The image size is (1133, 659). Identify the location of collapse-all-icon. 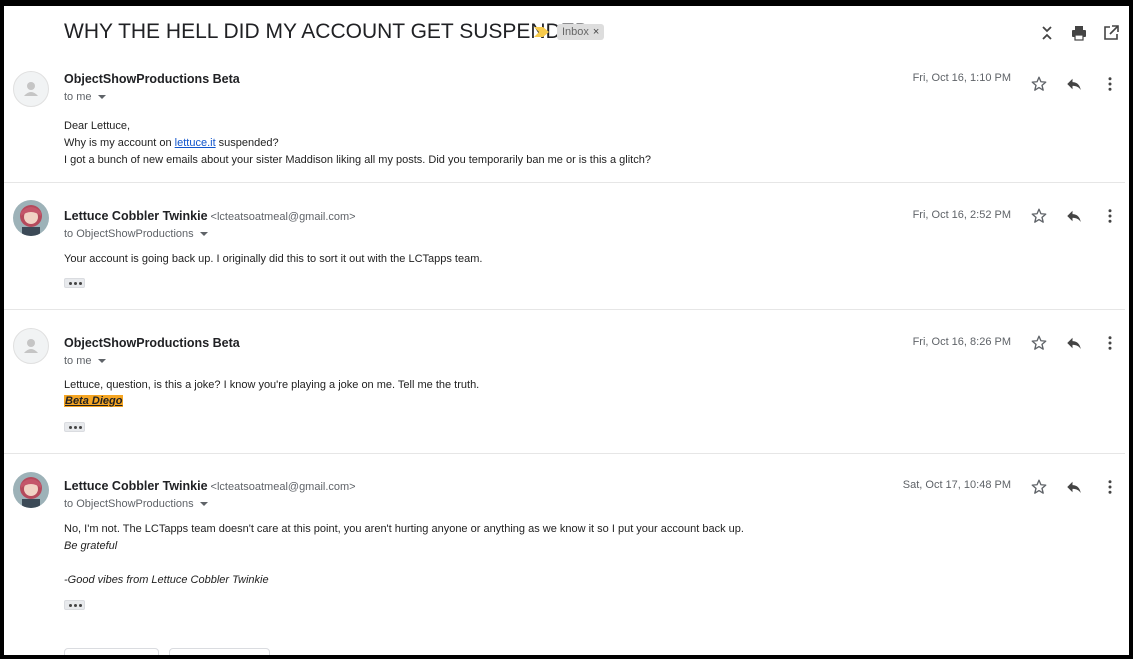
(1047, 33).